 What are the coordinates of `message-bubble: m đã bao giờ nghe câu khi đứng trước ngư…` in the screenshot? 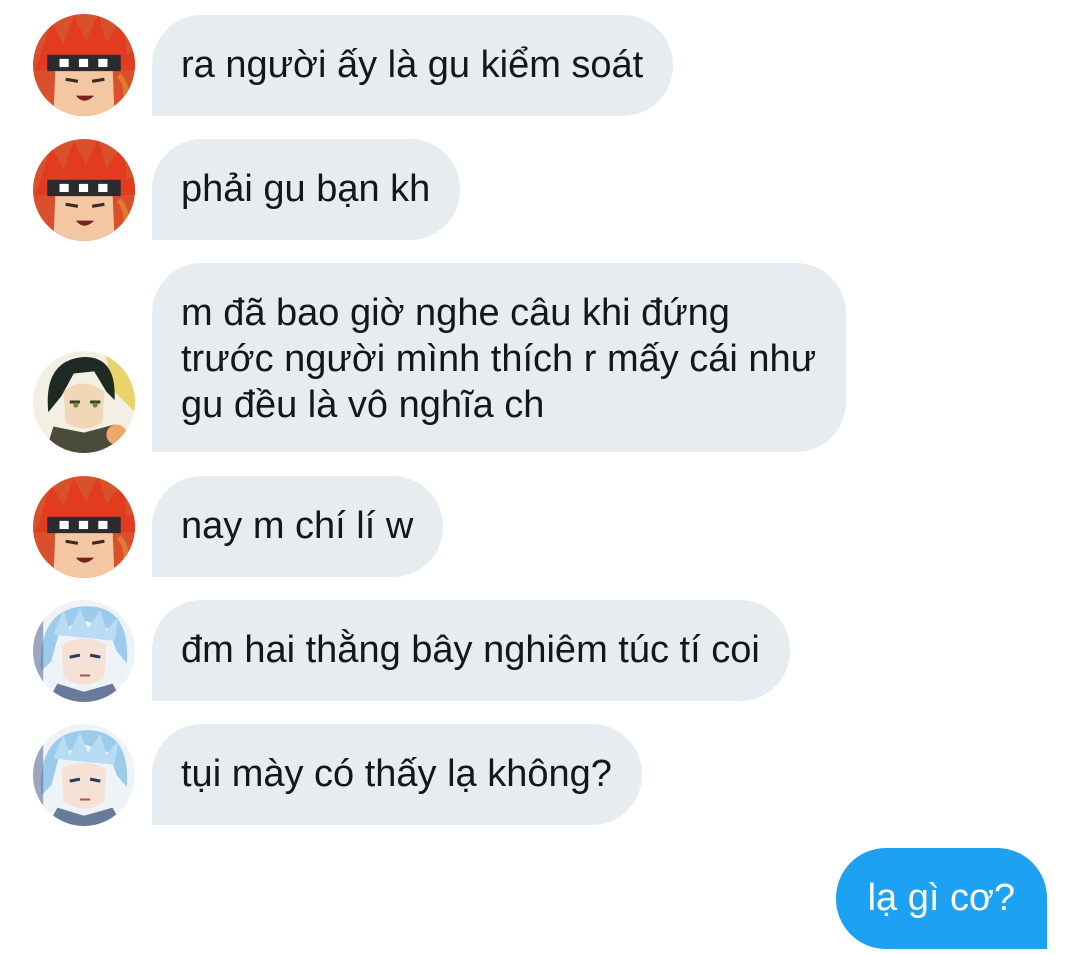 It's located at (499, 357).